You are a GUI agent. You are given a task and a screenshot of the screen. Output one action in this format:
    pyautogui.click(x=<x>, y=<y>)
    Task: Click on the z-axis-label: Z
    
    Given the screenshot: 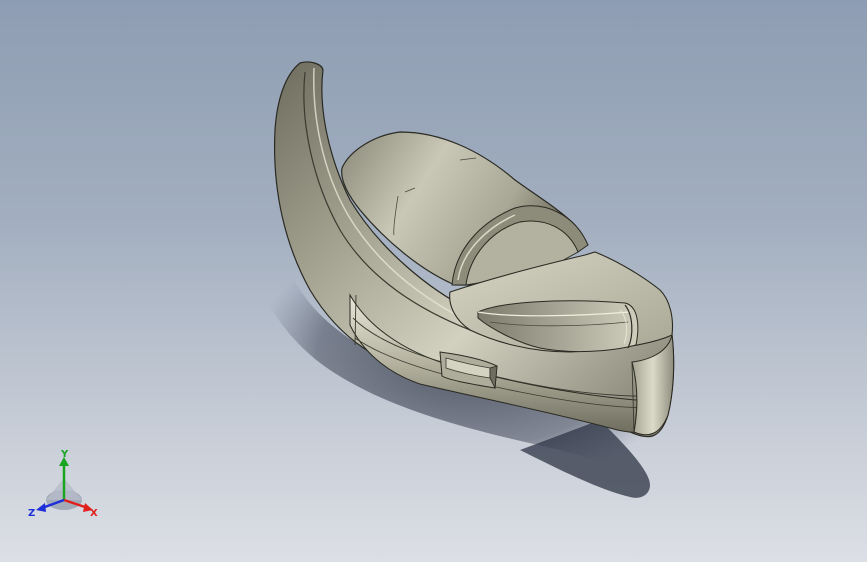 What is the action you would take?
    pyautogui.click(x=31, y=513)
    